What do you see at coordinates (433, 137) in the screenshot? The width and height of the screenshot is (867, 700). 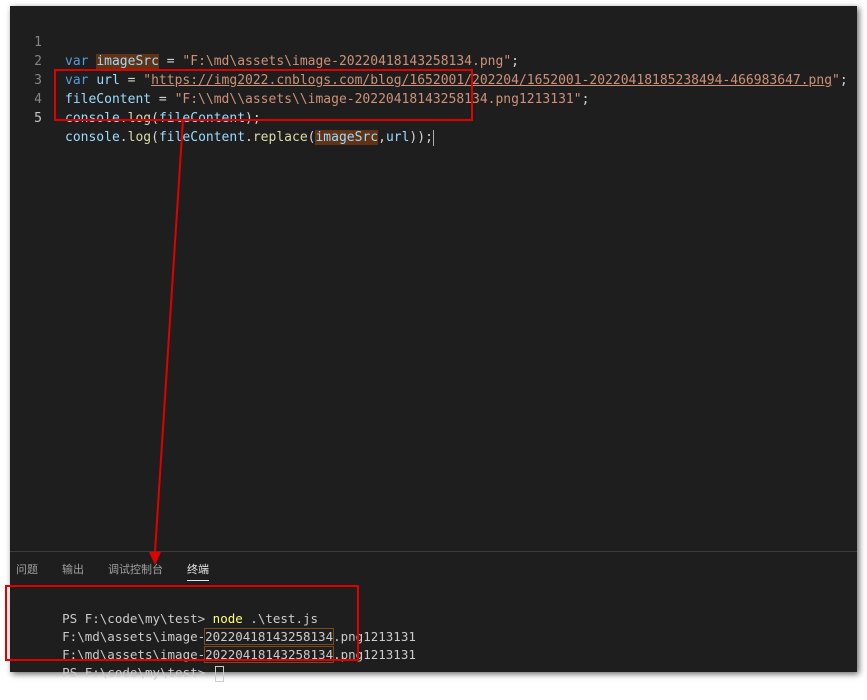 I see `text-cursor` at bounding box center [433, 137].